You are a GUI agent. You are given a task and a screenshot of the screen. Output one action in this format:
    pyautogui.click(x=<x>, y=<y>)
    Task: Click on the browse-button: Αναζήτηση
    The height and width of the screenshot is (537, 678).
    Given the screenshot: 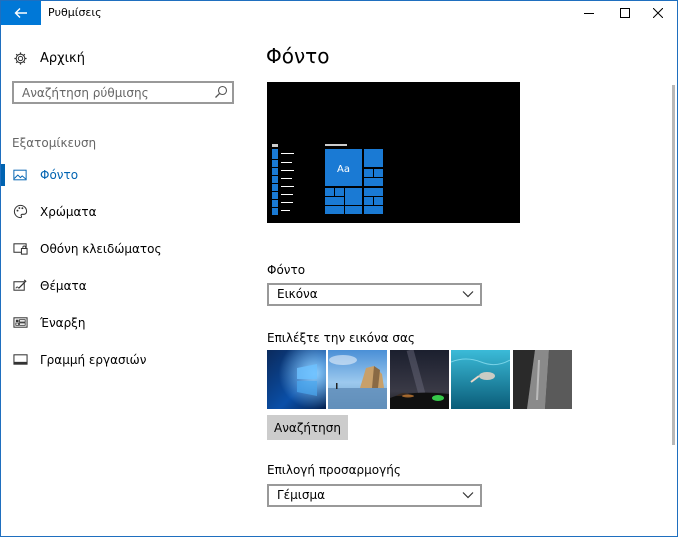 What is the action you would take?
    pyautogui.click(x=307, y=427)
    